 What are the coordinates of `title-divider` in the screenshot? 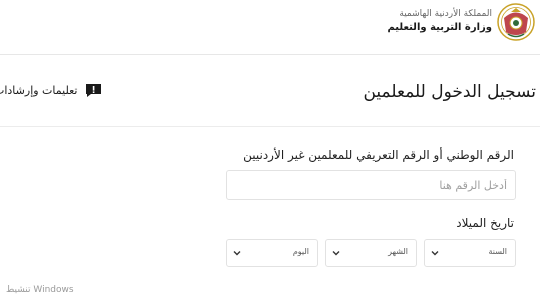 It's located at (270, 126).